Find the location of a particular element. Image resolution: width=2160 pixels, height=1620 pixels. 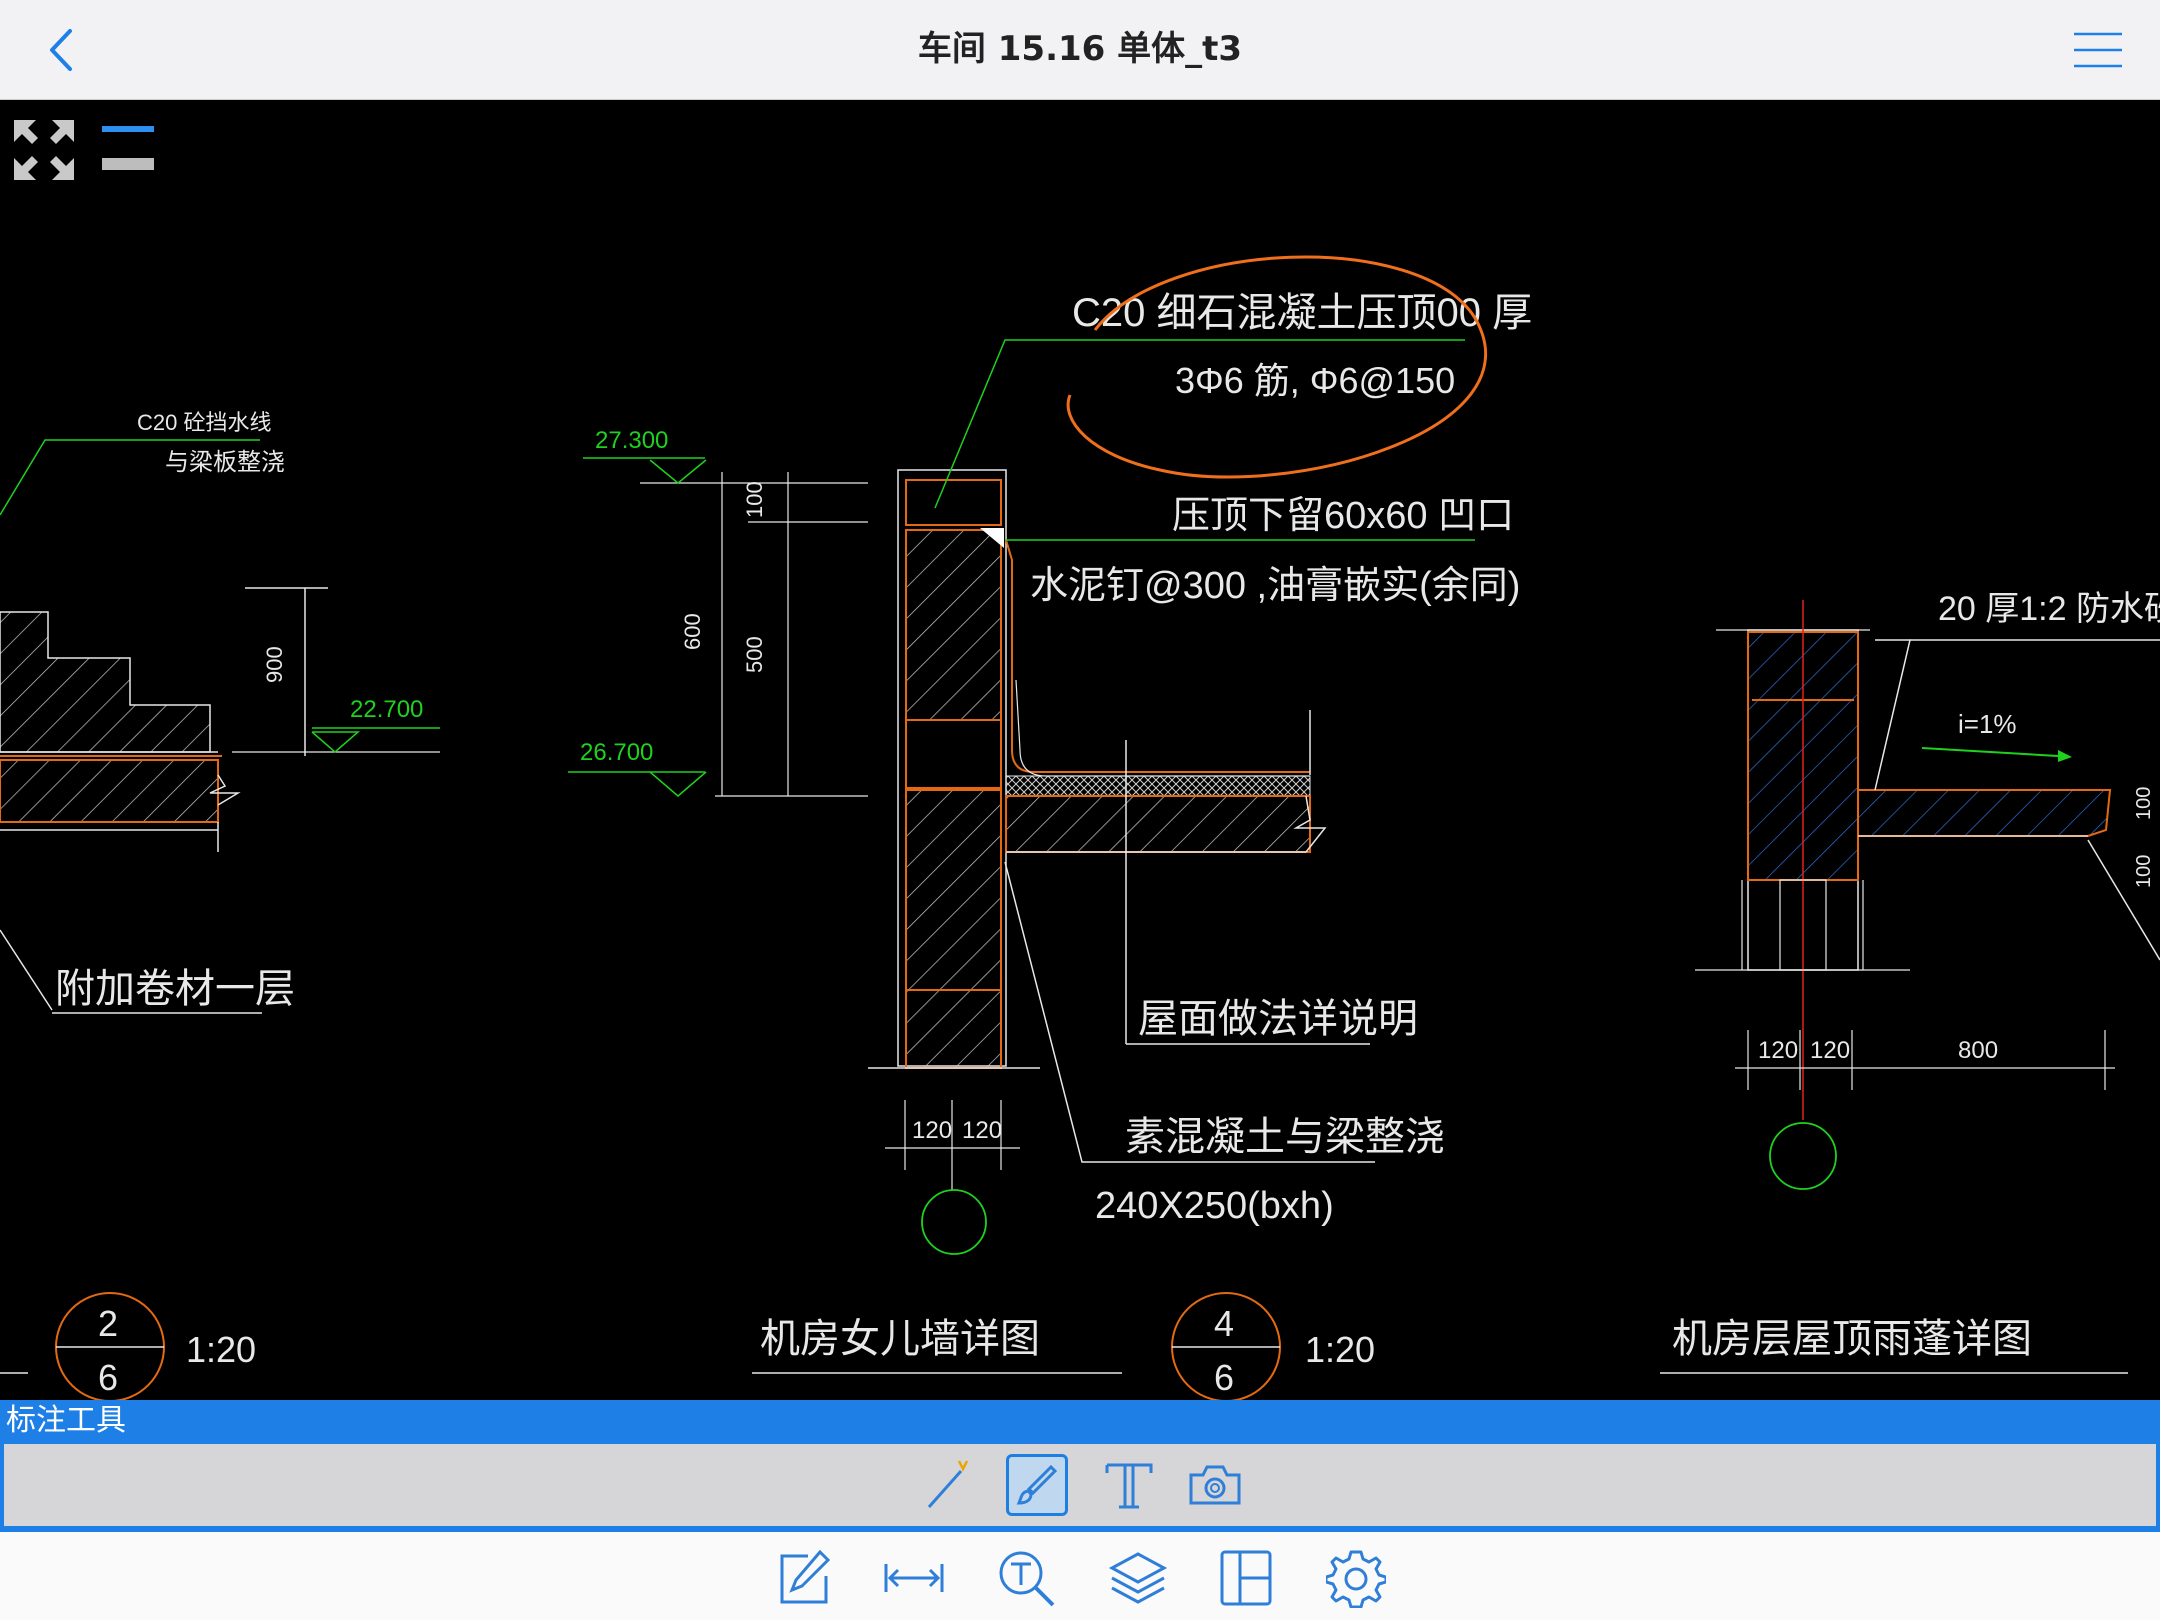

scale-left: 1:20 is located at coordinates (221, 1349).